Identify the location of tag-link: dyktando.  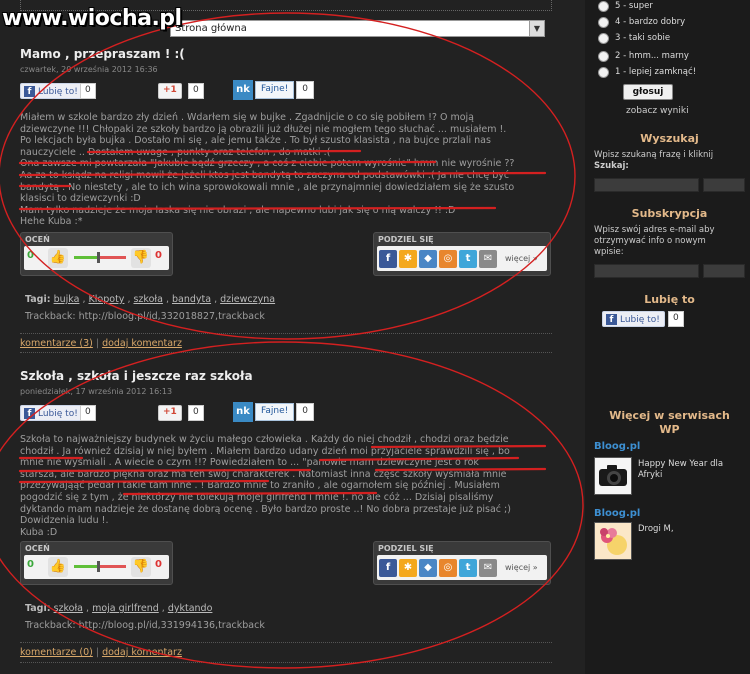
(190, 608).